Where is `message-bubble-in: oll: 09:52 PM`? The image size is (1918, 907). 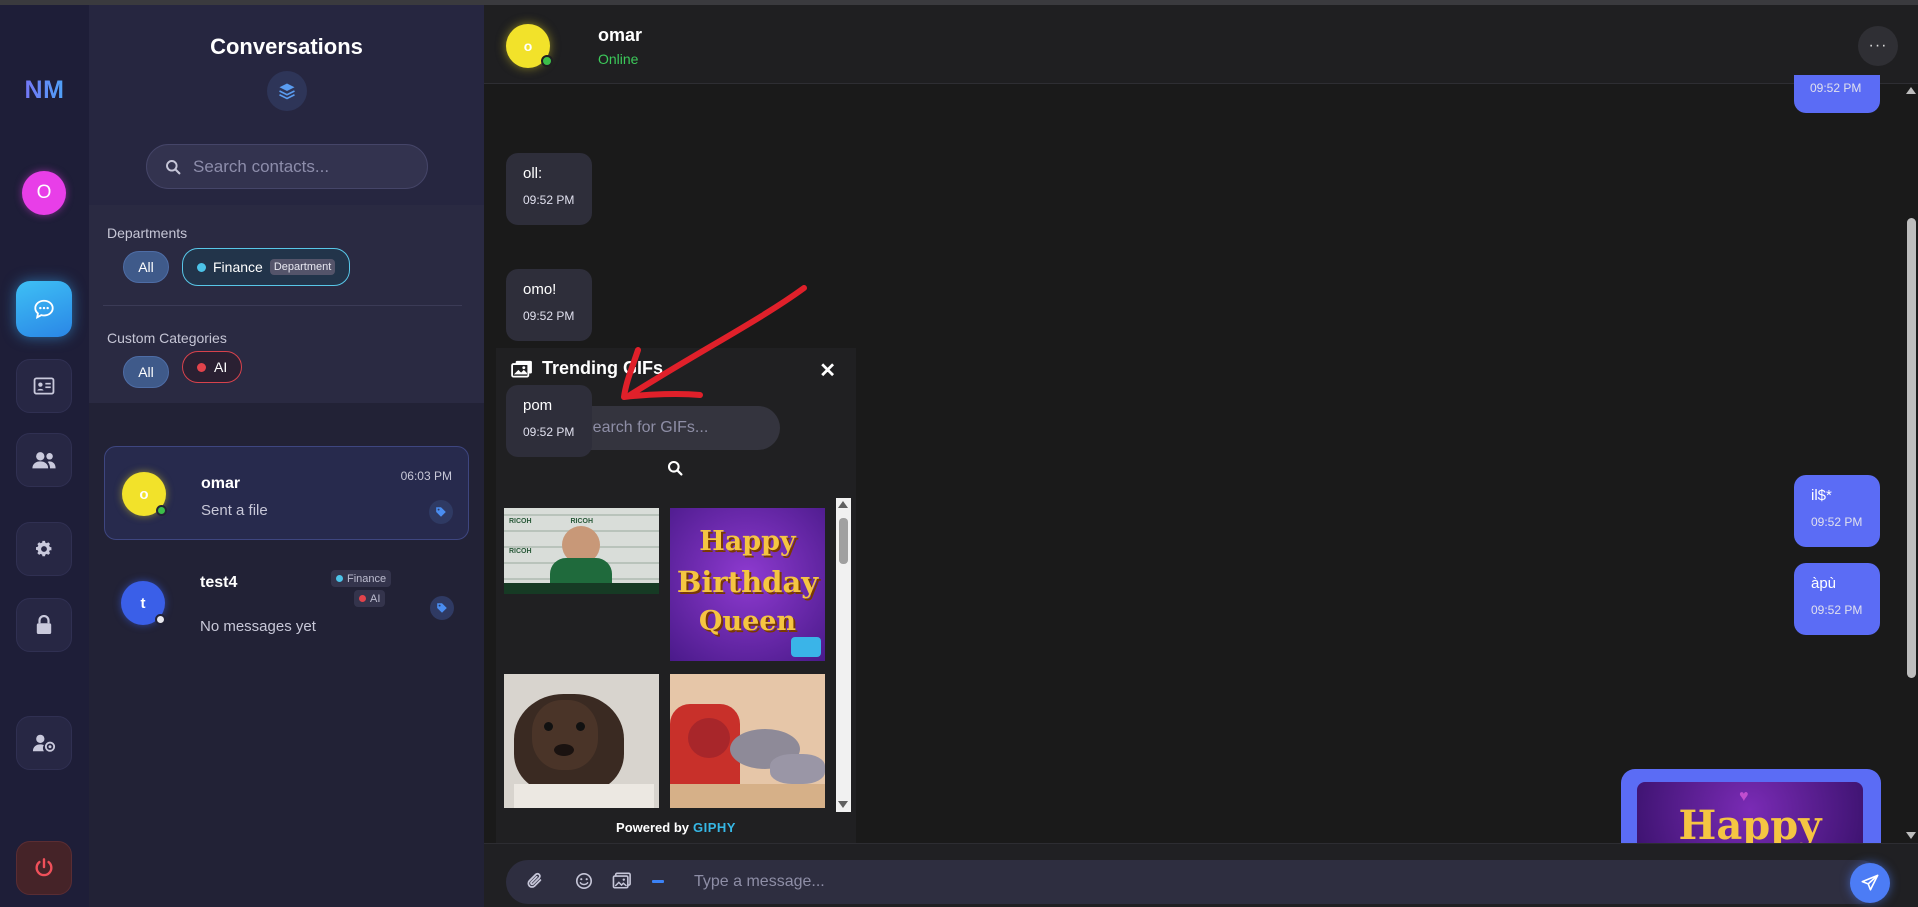
message-bubble-in: oll: 09:52 PM is located at coordinates (549, 189).